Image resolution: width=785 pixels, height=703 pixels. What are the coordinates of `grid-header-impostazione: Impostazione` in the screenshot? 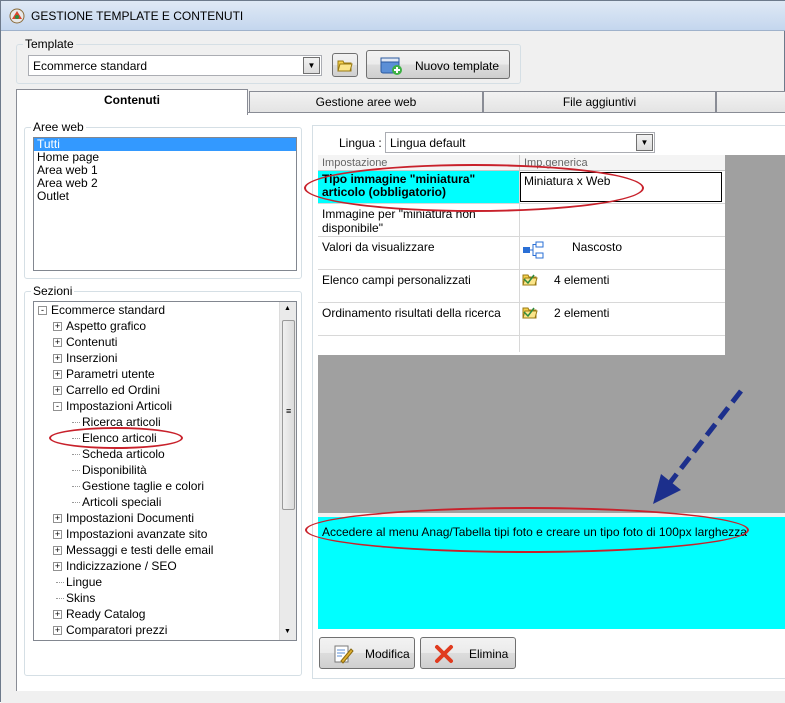 It's located at (354, 163).